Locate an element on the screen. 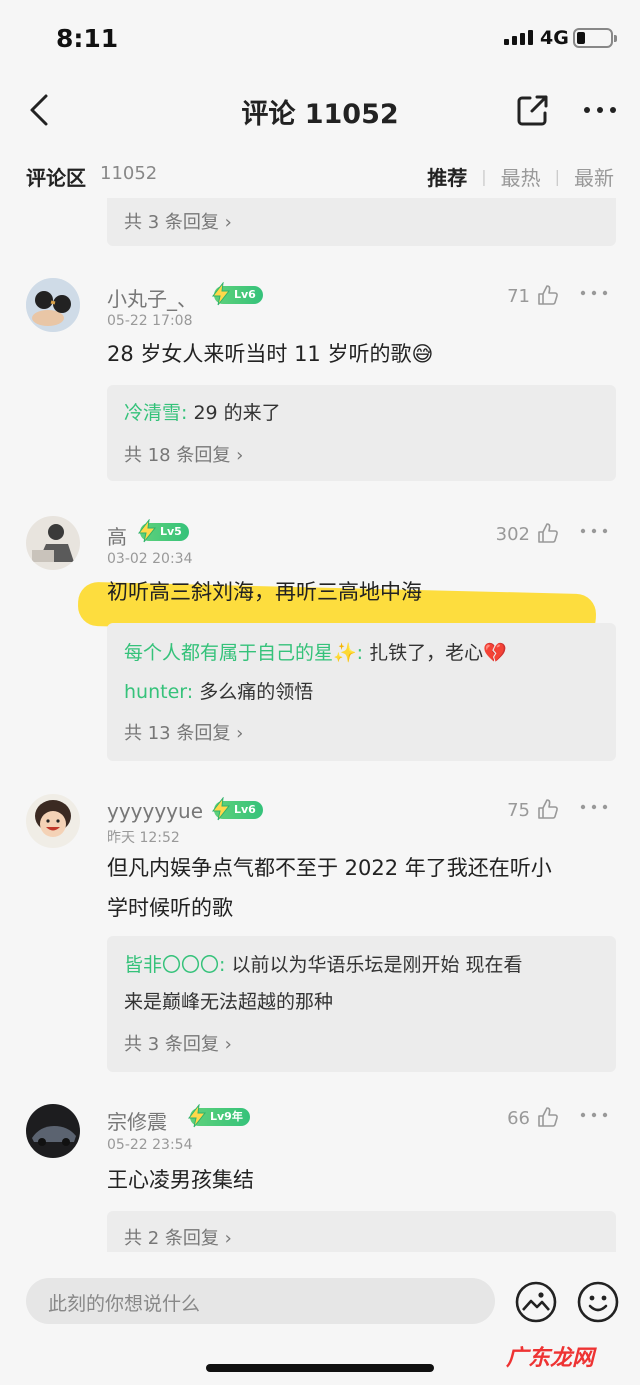  reply-text: 29 的来了 is located at coordinates (234, 413).